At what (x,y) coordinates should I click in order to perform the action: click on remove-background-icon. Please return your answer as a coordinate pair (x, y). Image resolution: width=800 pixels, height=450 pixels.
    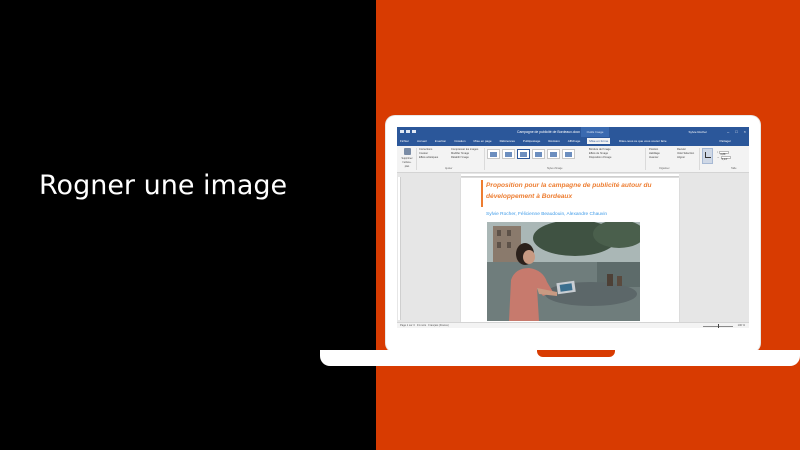
    Looking at the image, I should click on (407, 151).